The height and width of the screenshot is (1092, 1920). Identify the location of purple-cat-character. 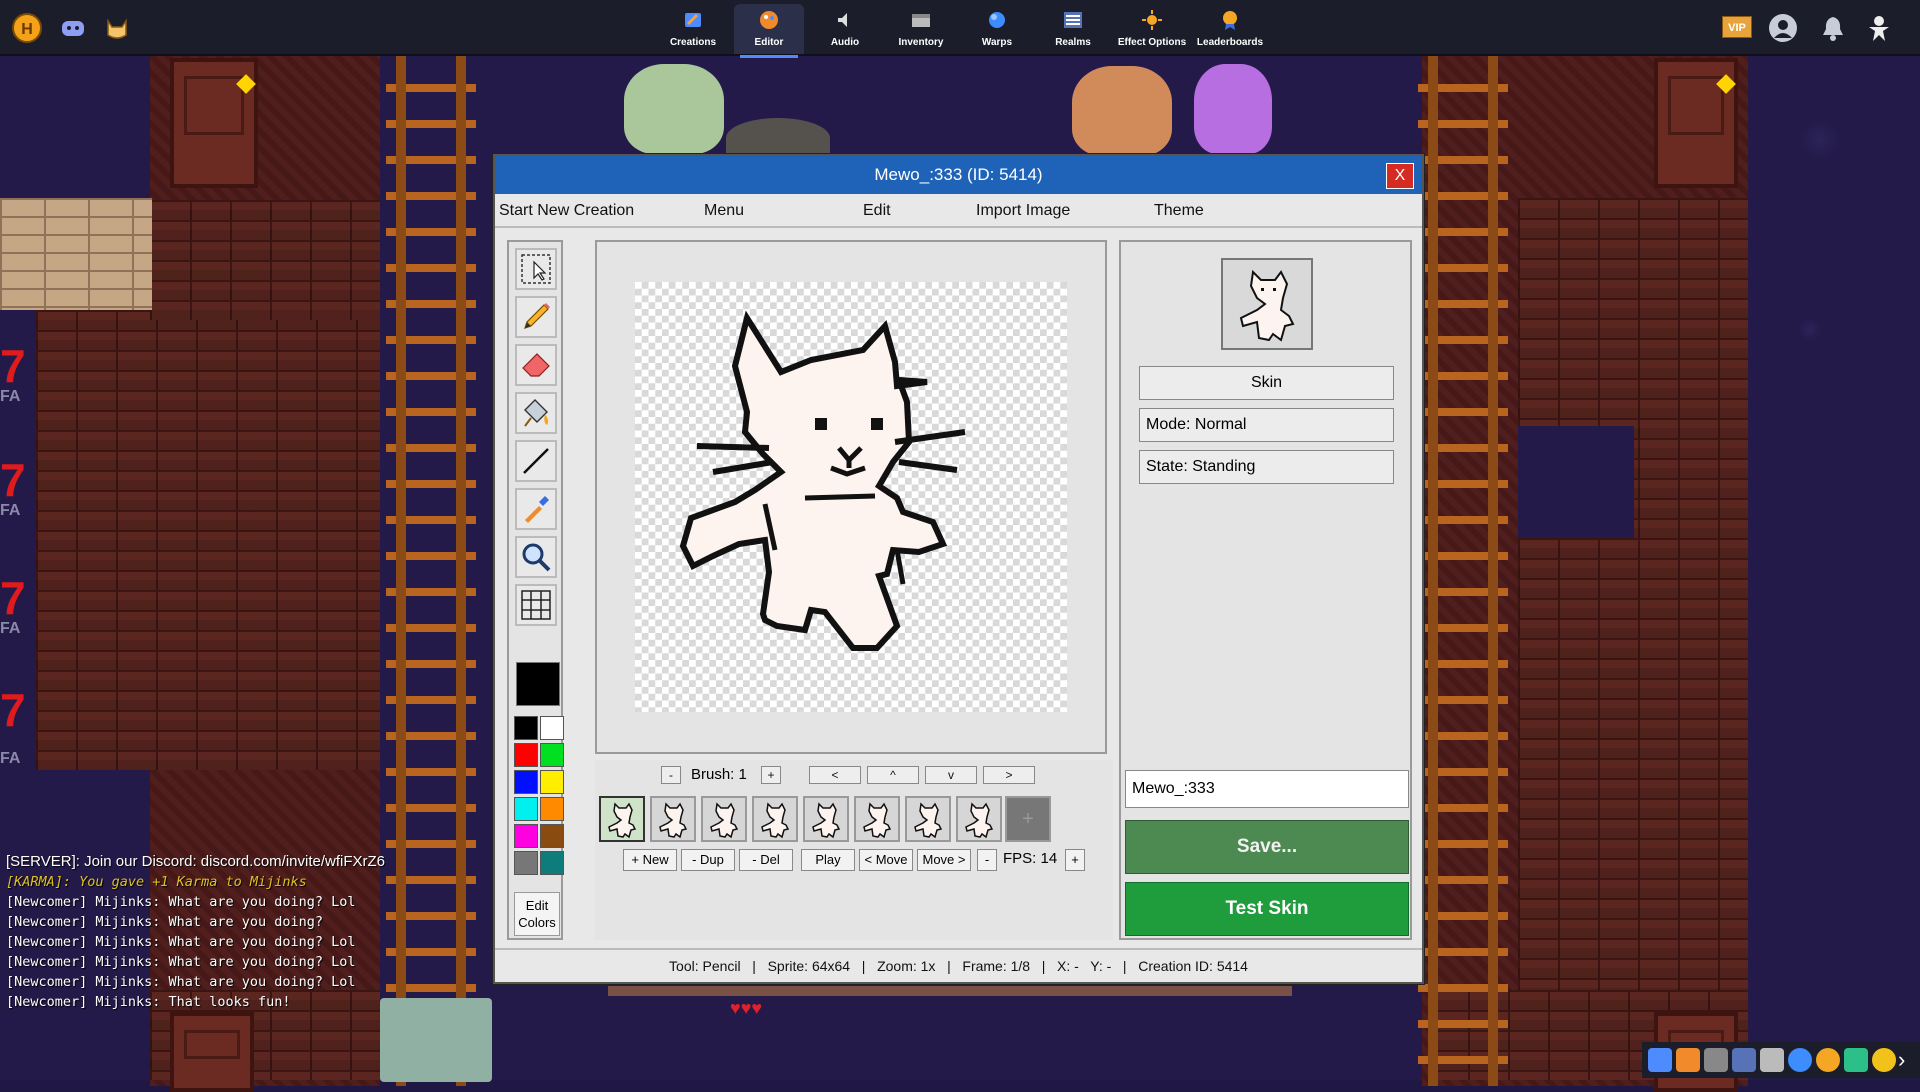
(1233, 109).